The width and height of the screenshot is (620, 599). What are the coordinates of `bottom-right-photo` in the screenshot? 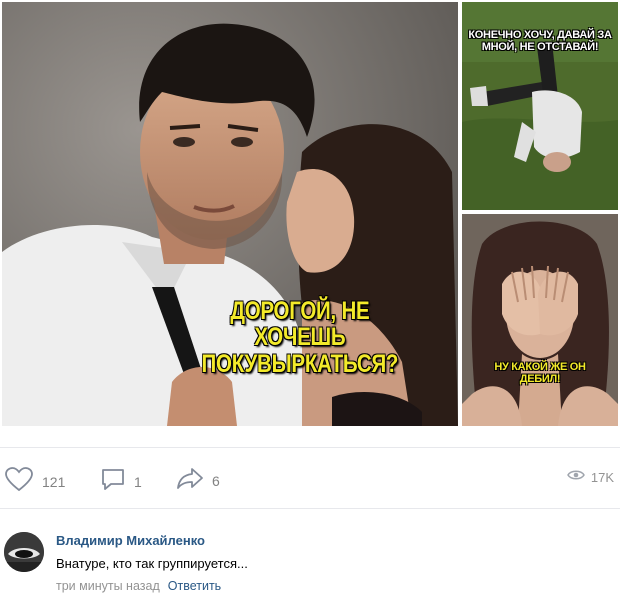 It's located at (540, 320).